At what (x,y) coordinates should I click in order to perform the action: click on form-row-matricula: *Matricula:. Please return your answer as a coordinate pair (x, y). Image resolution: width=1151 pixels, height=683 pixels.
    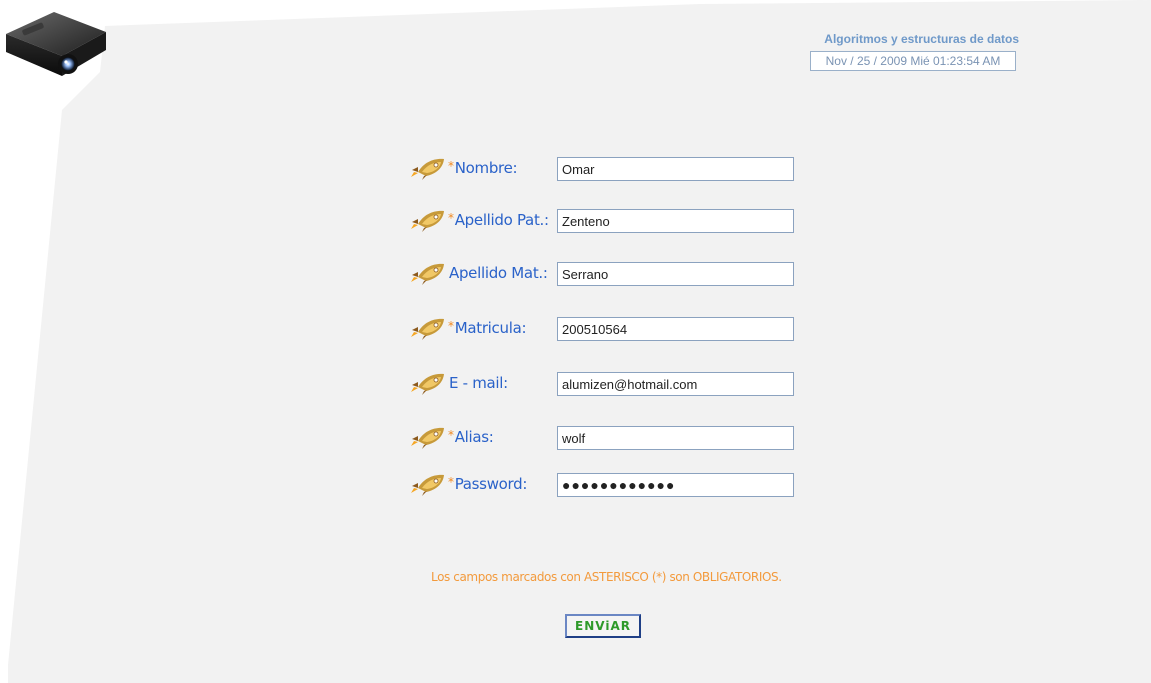
    Looking at the image, I should click on (610, 330).